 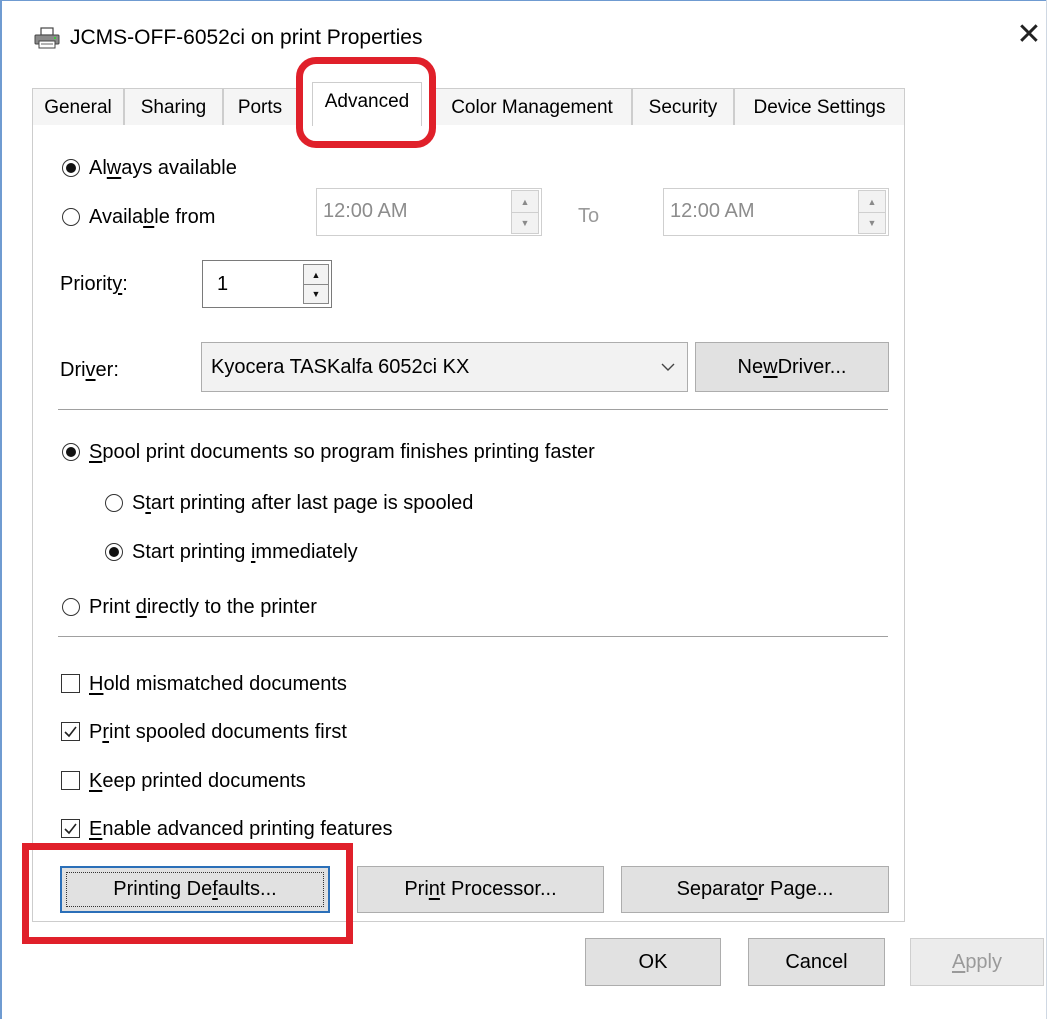 I want to click on available-from-label: Available from, so click(x=152, y=217).